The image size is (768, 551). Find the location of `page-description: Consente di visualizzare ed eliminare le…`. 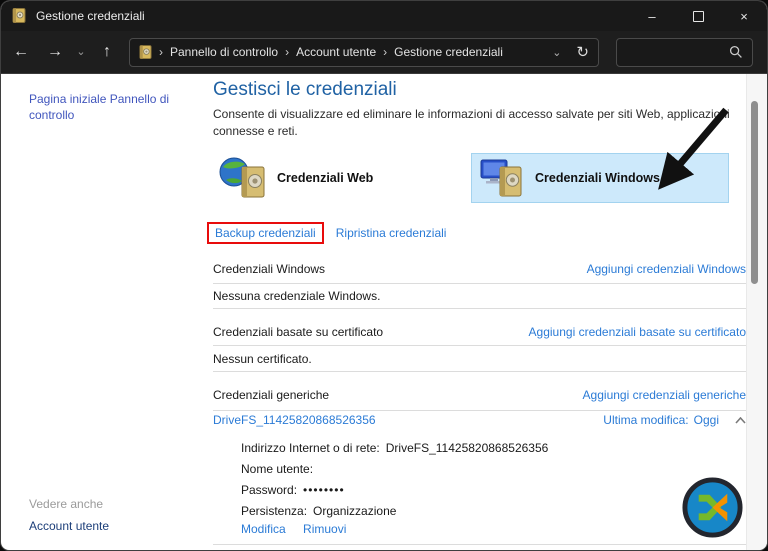

page-description: Consente di visualizzare ed eliminare le… is located at coordinates (471, 122).